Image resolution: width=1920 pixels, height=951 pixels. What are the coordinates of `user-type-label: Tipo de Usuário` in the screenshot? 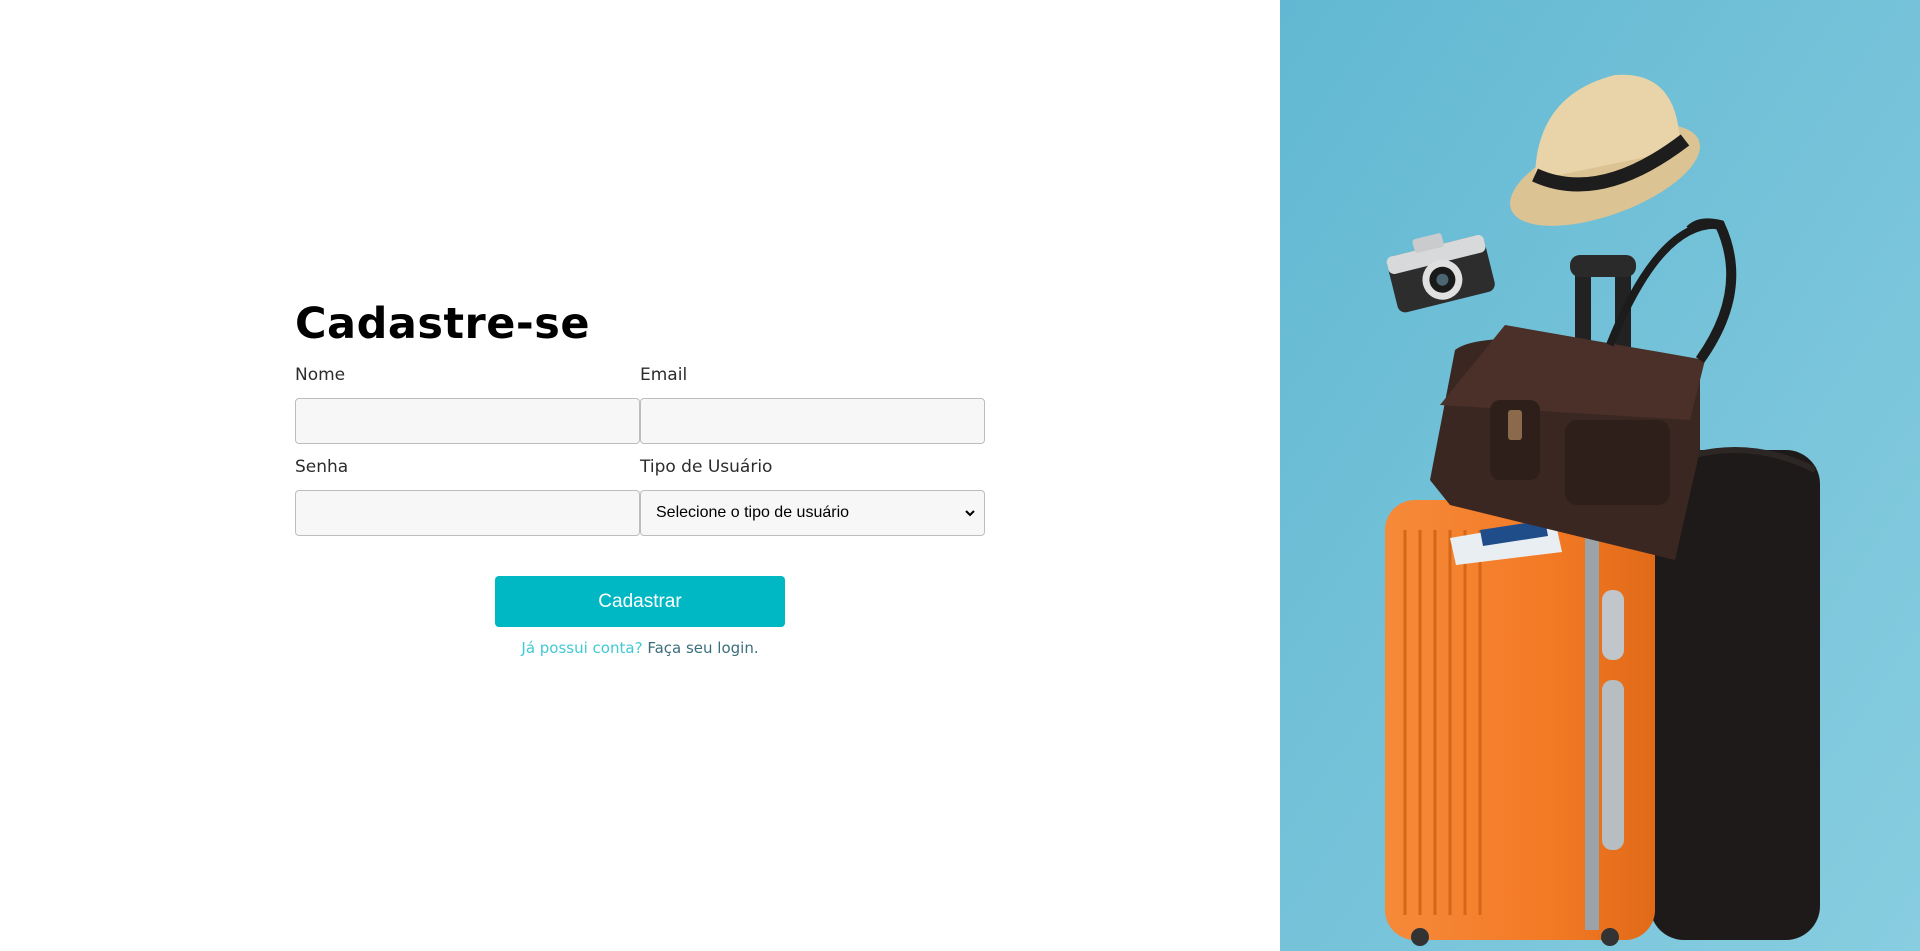 It's located at (706, 467).